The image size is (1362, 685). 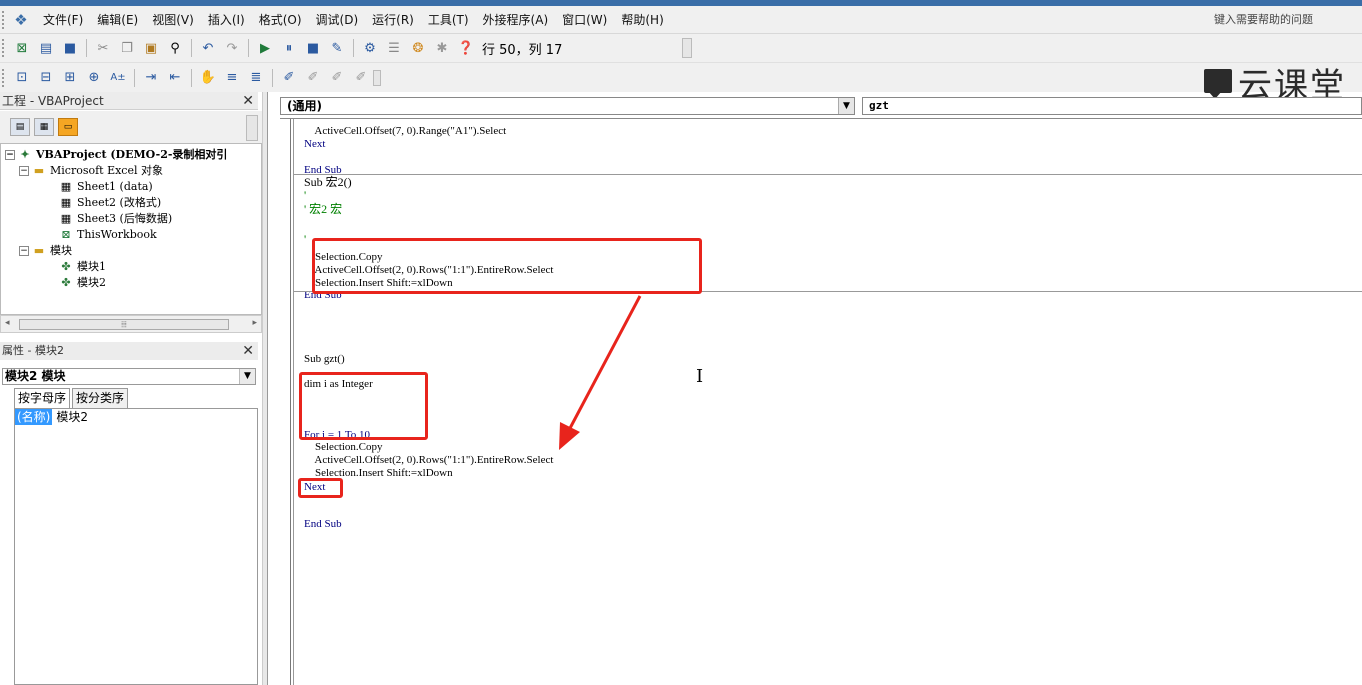 I want to click on menu-file: 文件(F), so click(x=63, y=20).